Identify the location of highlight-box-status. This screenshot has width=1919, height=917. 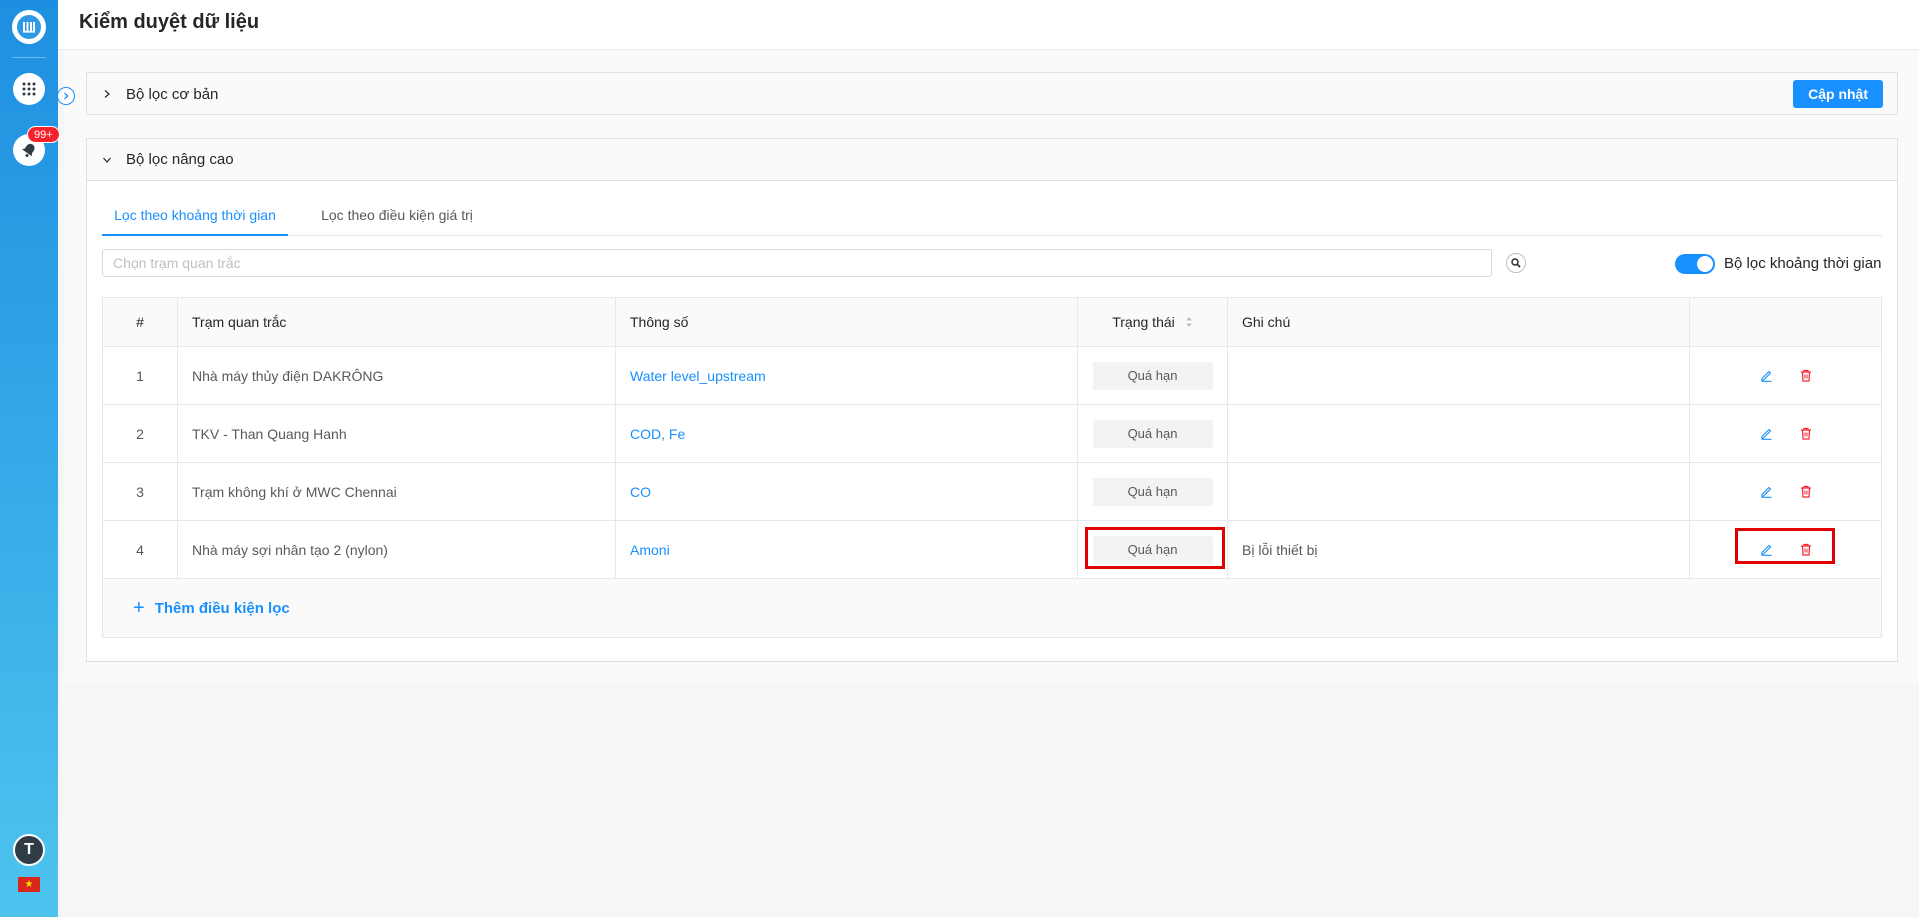
(1155, 548).